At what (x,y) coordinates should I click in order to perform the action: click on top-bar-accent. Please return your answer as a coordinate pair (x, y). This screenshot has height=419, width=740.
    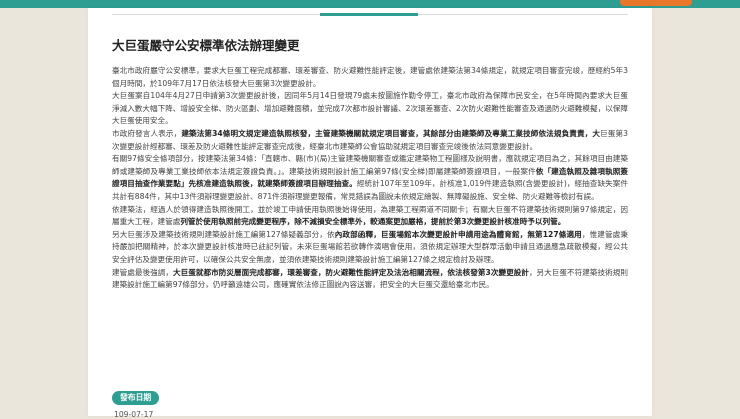
    Looking at the image, I should click on (656, 3).